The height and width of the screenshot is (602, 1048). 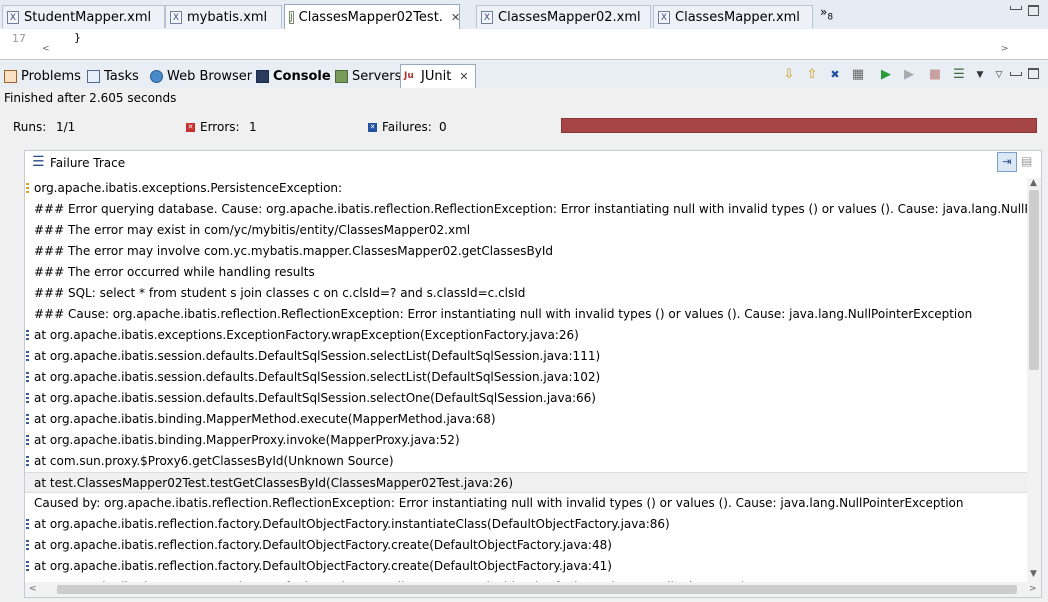 What do you see at coordinates (799, 125) in the screenshot?
I see `progress-bar` at bounding box center [799, 125].